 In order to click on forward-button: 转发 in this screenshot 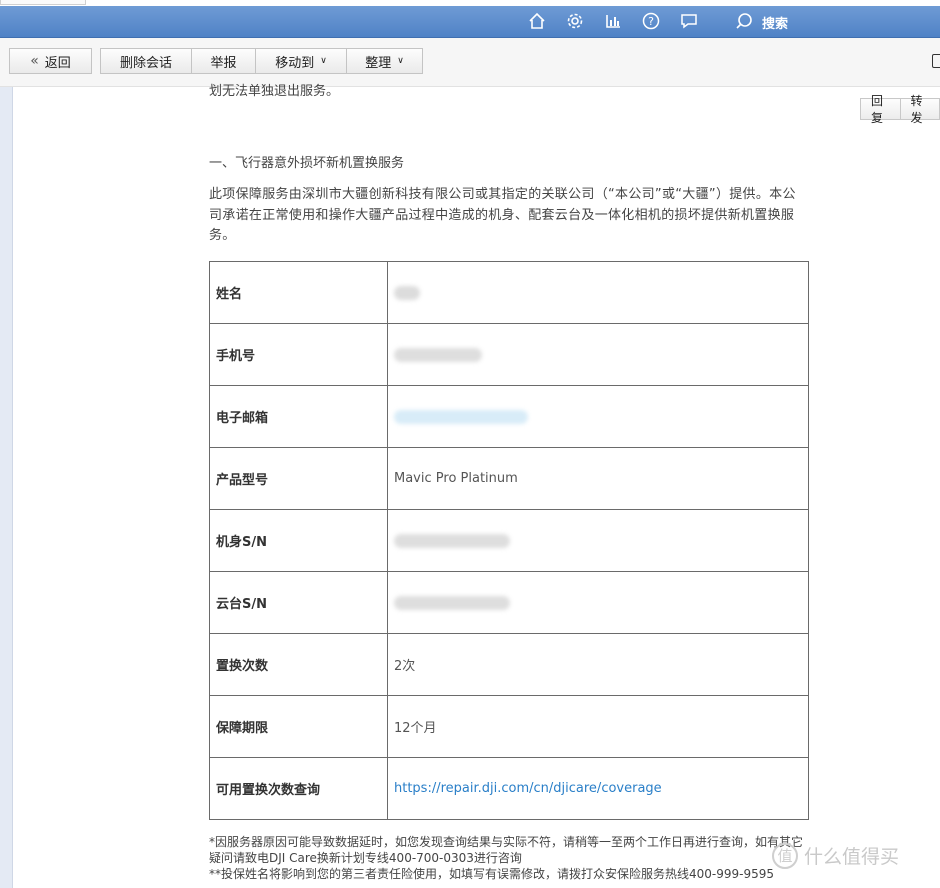, I will do `click(920, 109)`.